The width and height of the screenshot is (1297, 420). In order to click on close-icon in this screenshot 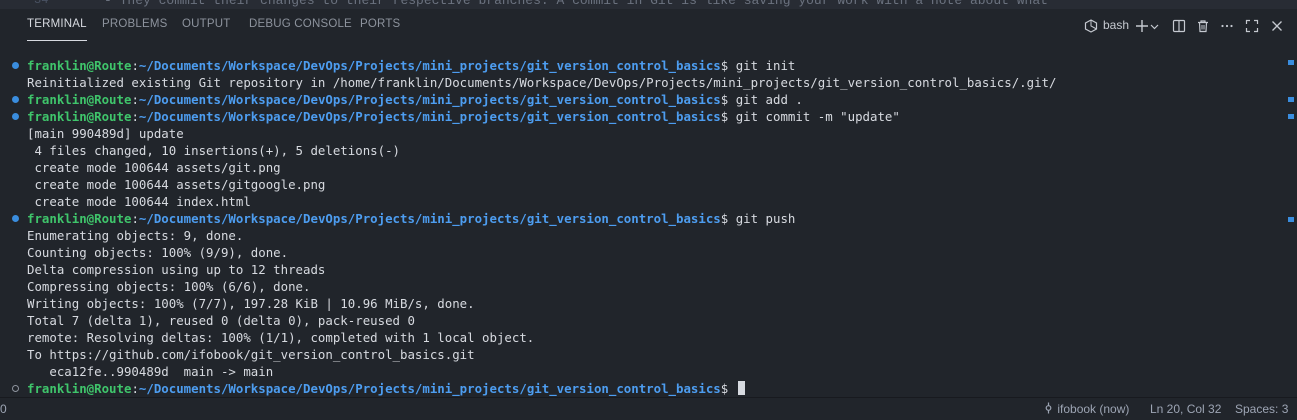, I will do `click(1277, 26)`.